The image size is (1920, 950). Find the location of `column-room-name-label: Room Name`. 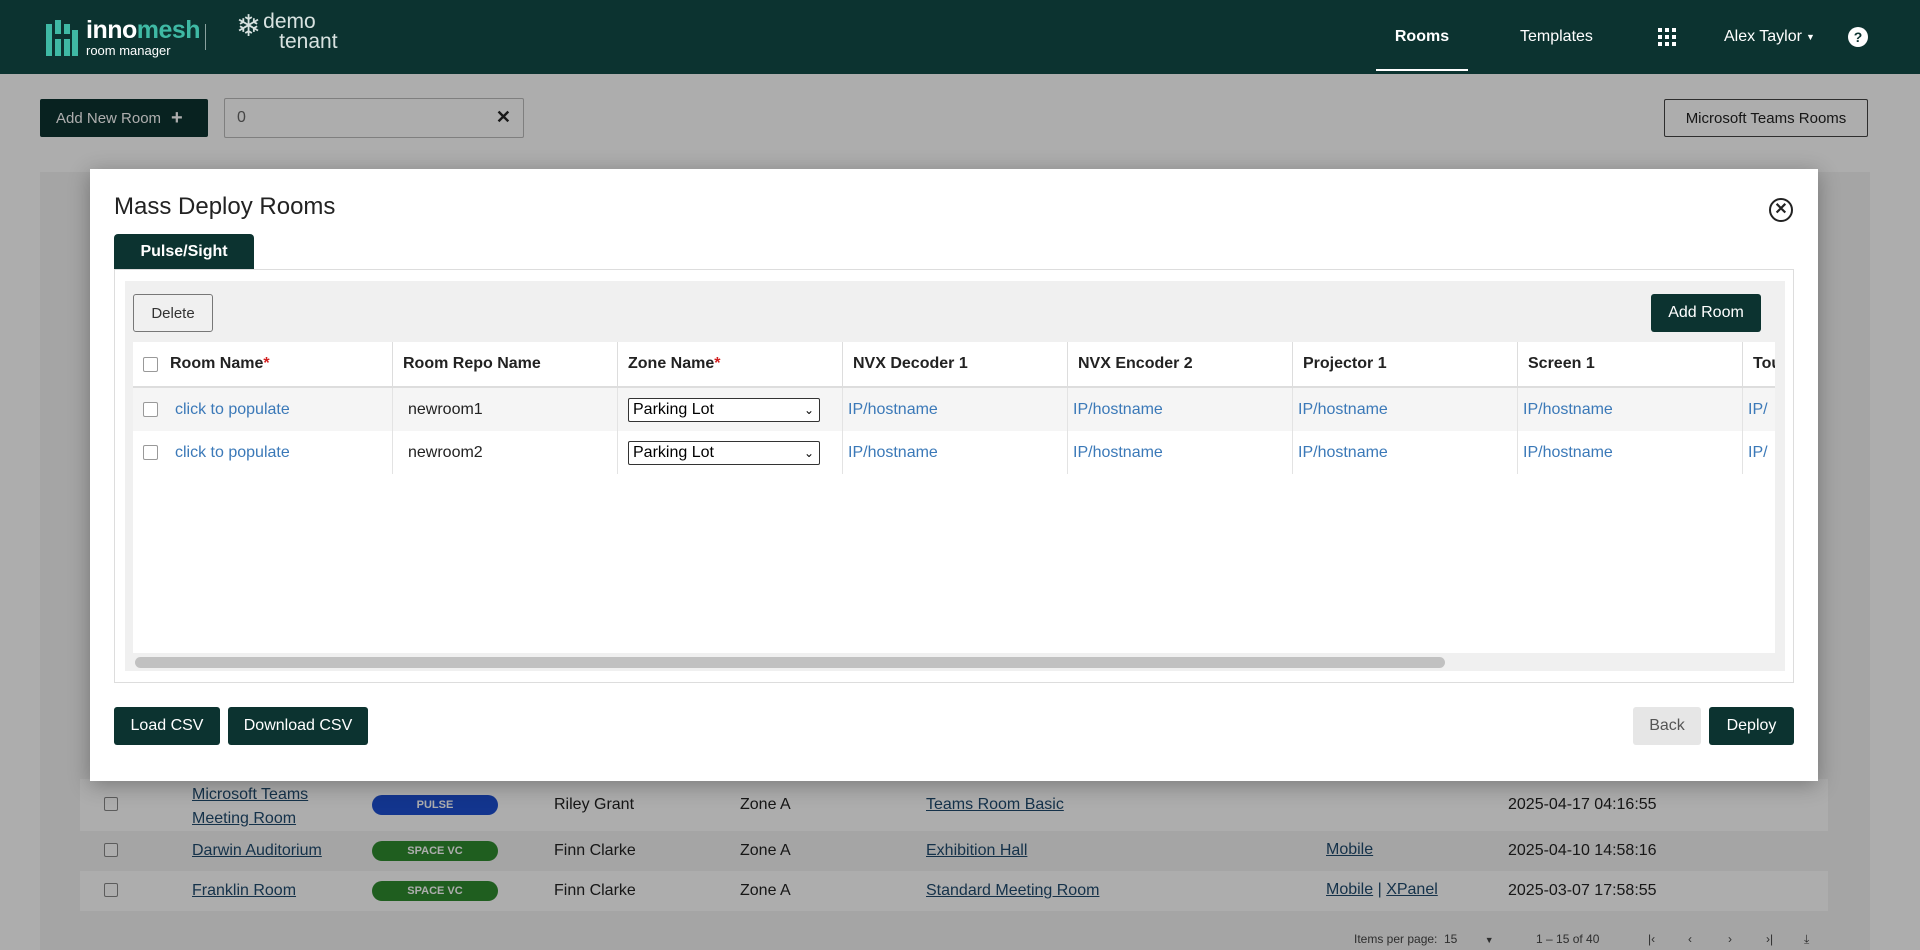

column-room-name-label: Room Name is located at coordinates (217, 363).